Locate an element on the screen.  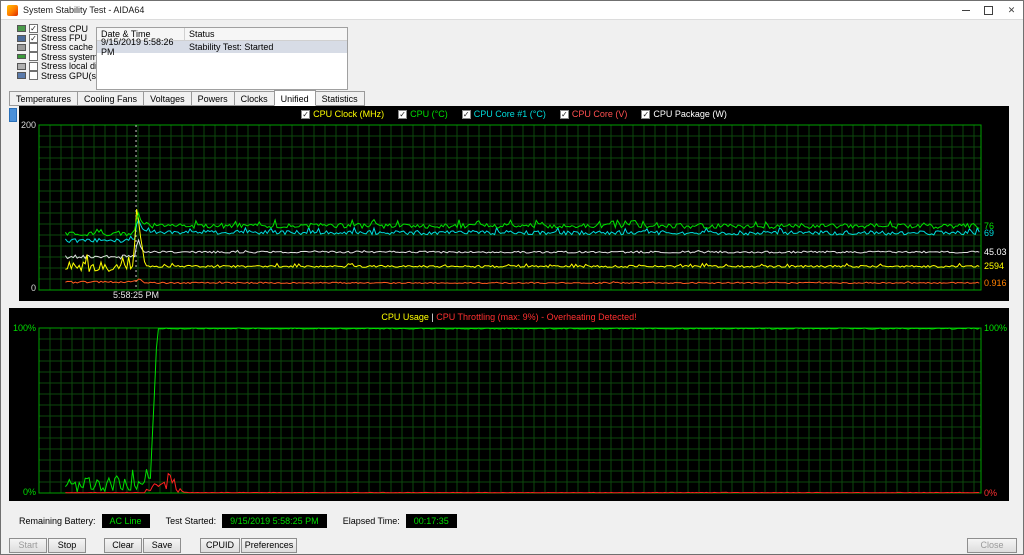
caption-buttons is located at coordinates (988, 10).